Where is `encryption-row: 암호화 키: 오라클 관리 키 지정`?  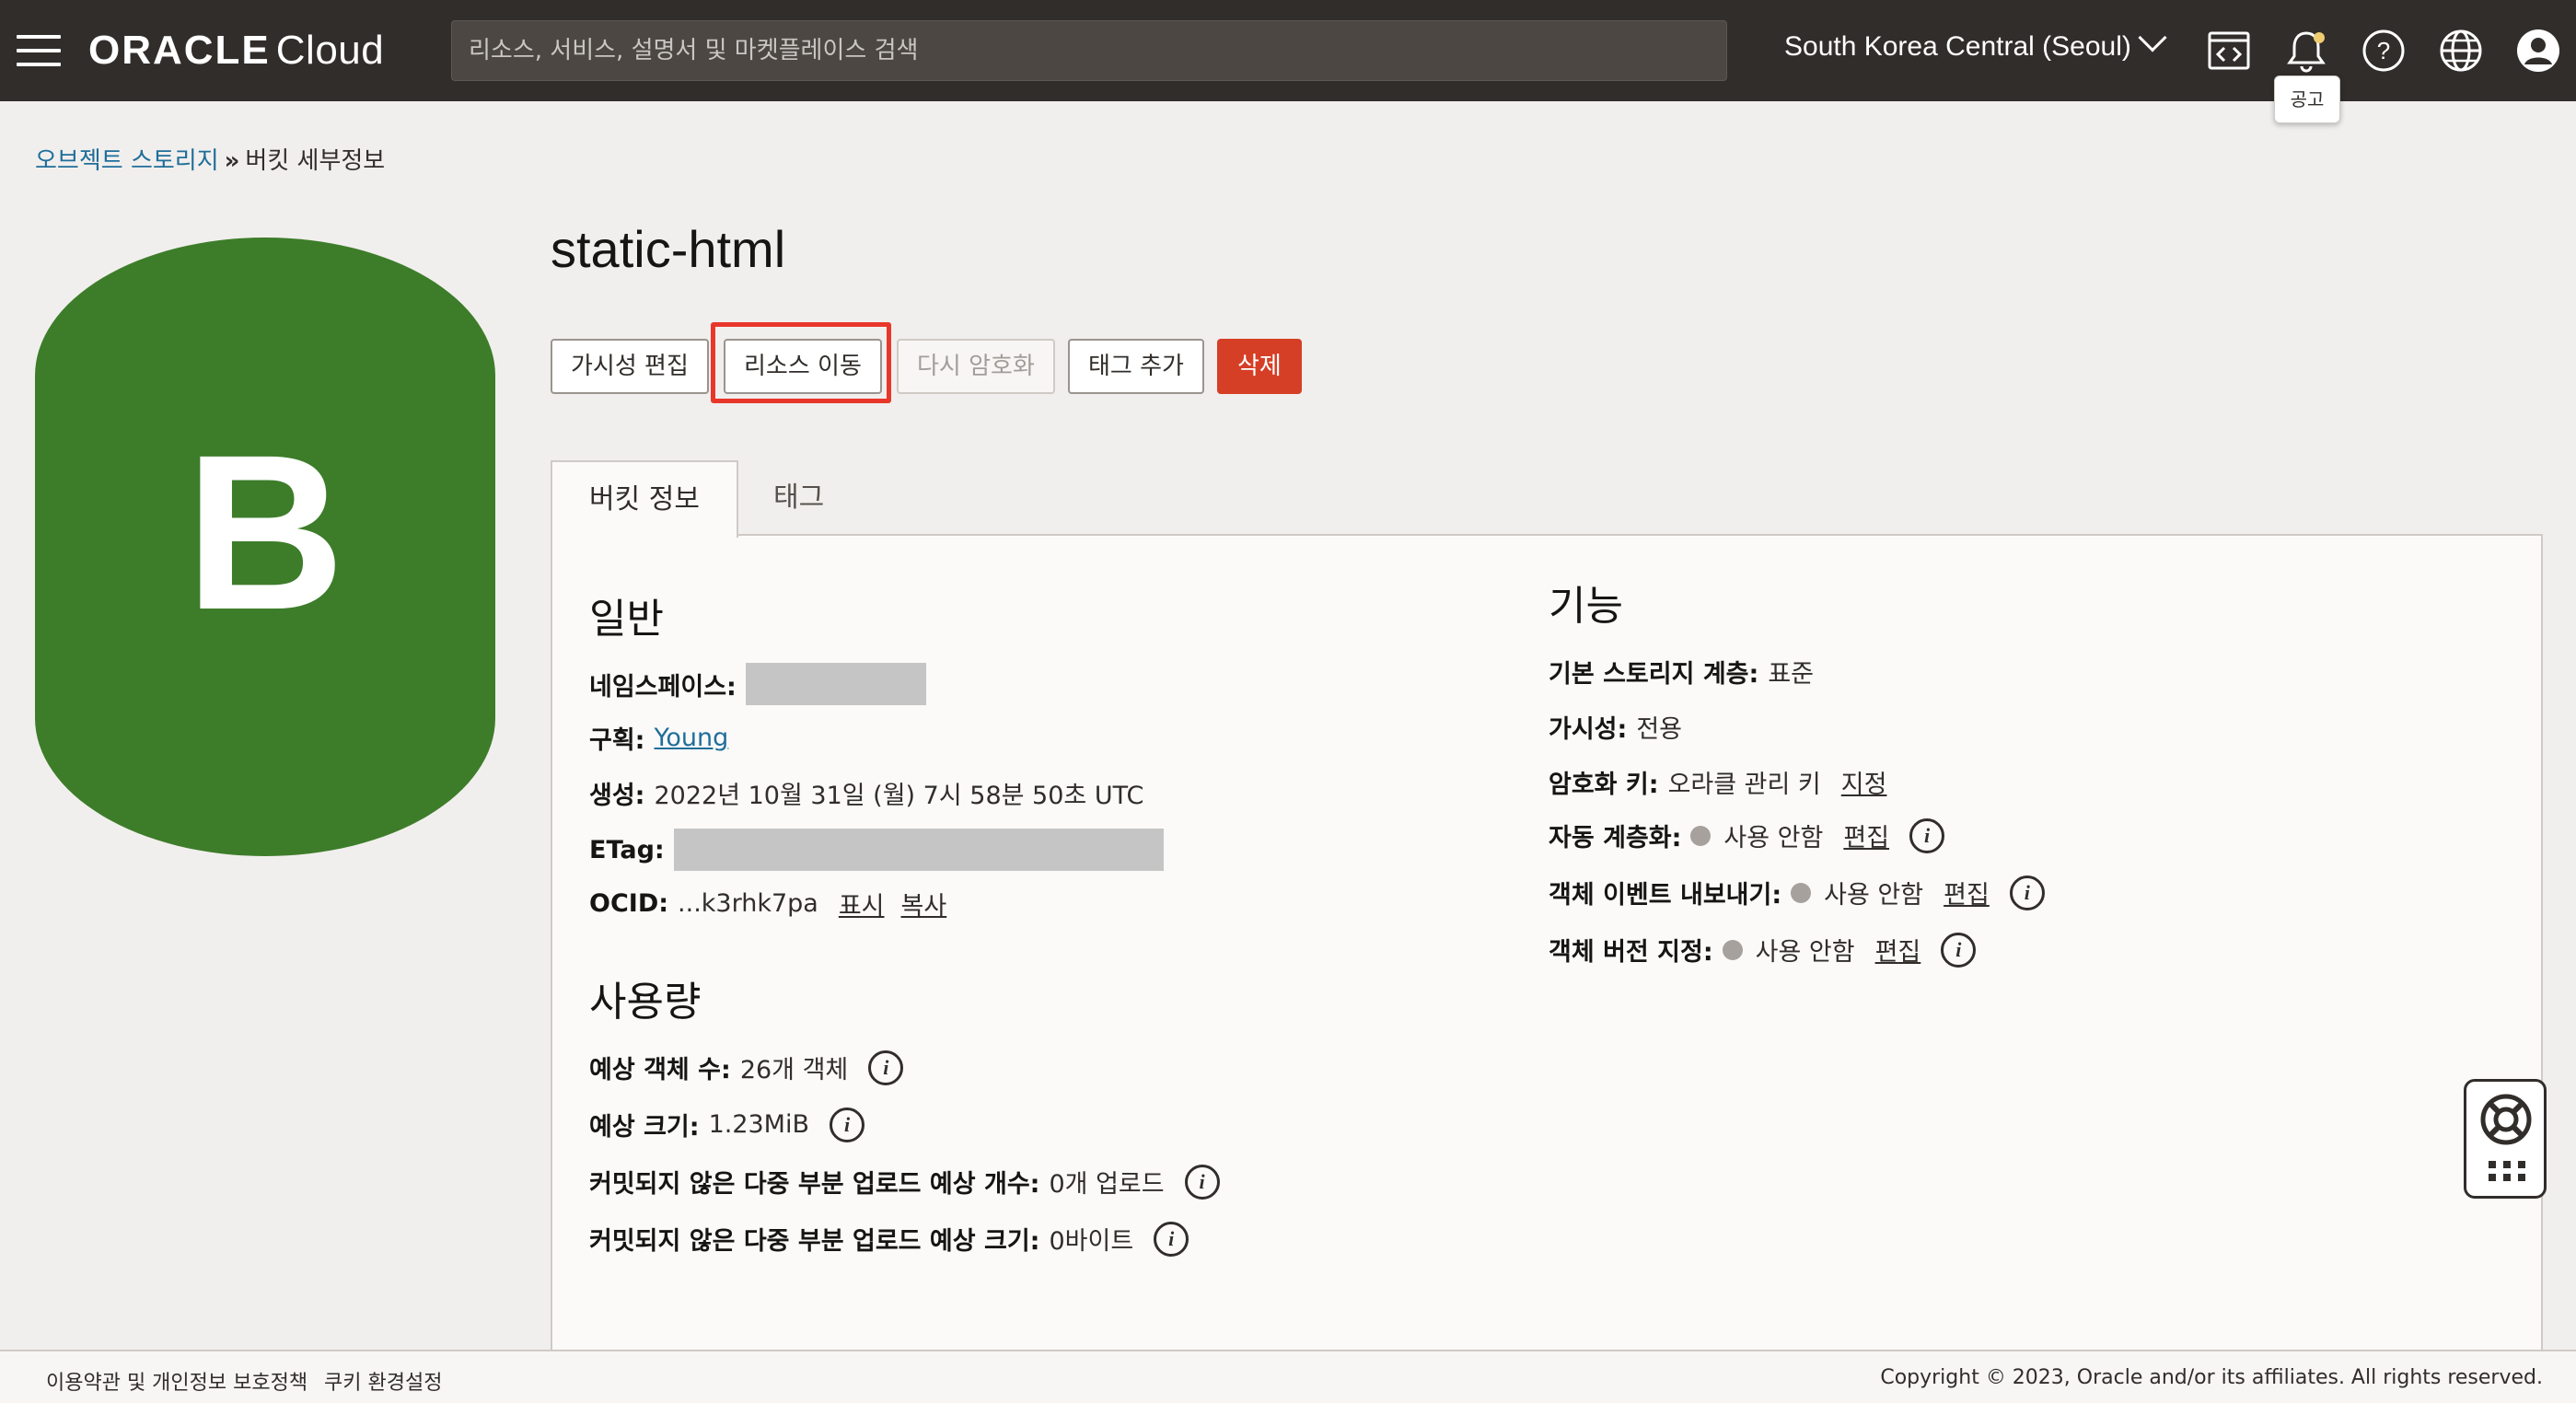
encryption-row: 암호화 키: 오라클 관리 키 지정 is located at coordinates (1717, 782).